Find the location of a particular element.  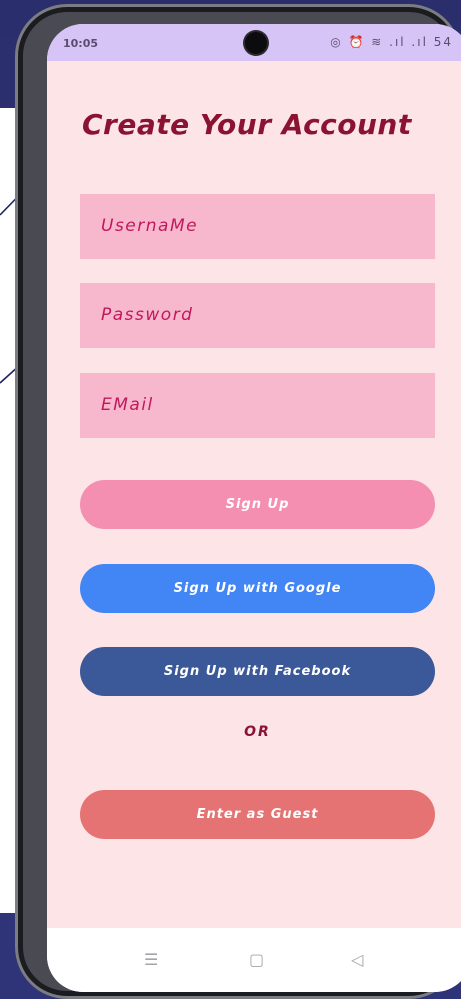

home-icon: ▢ is located at coordinates (256, 959).